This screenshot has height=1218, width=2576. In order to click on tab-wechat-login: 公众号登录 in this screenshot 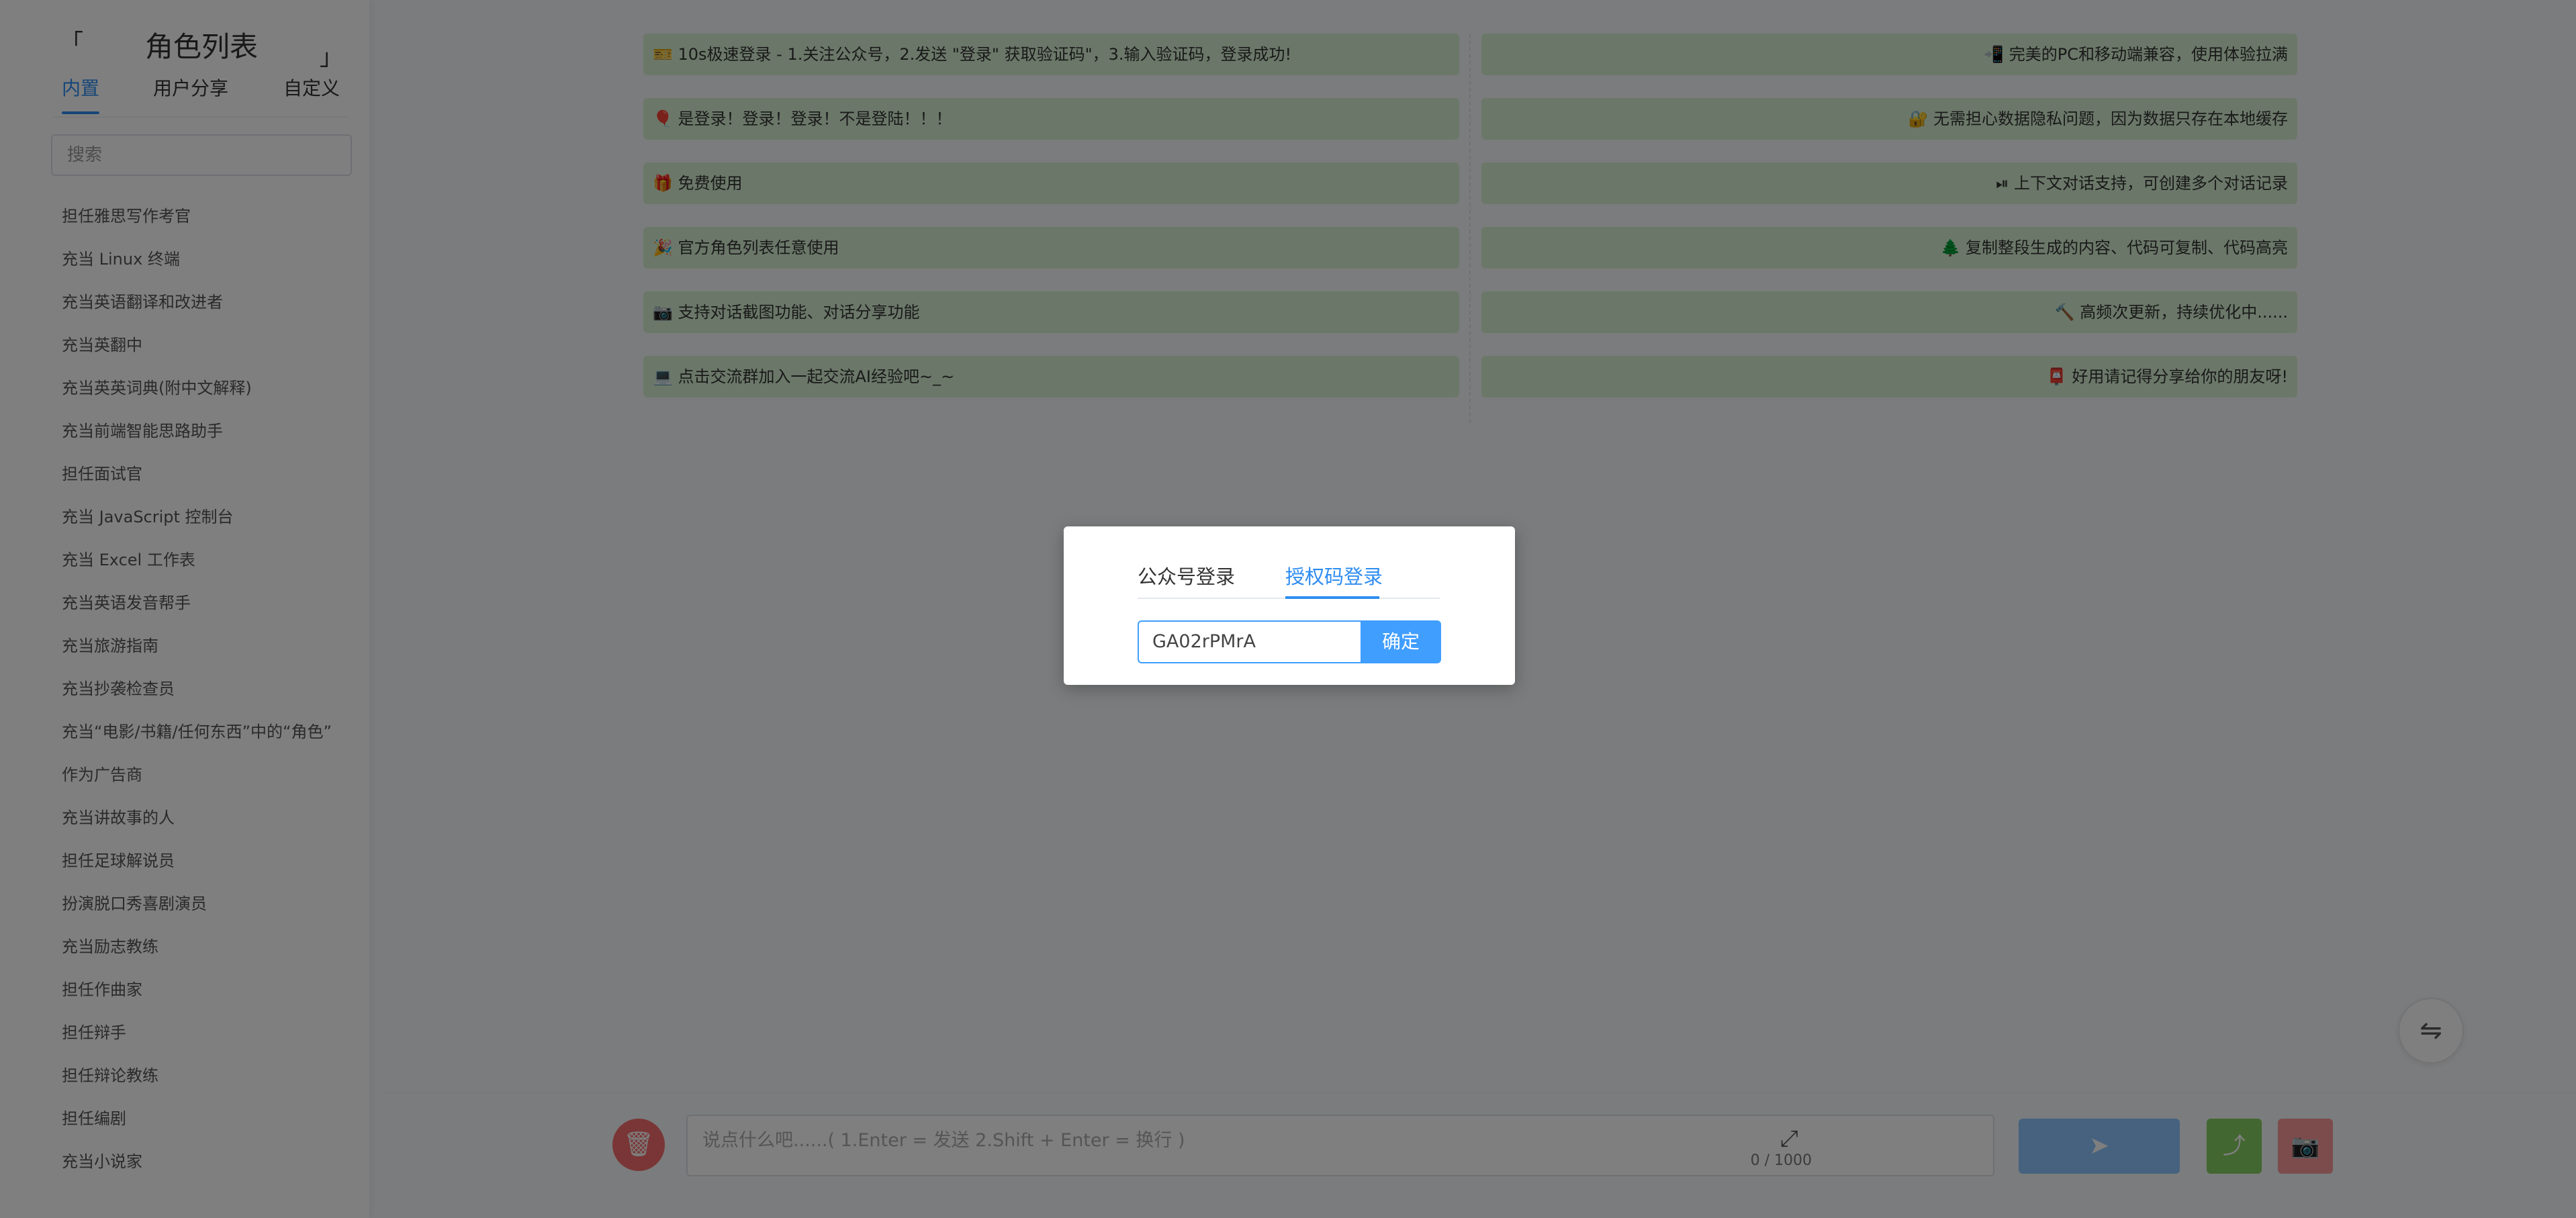, I will do `click(1186, 576)`.